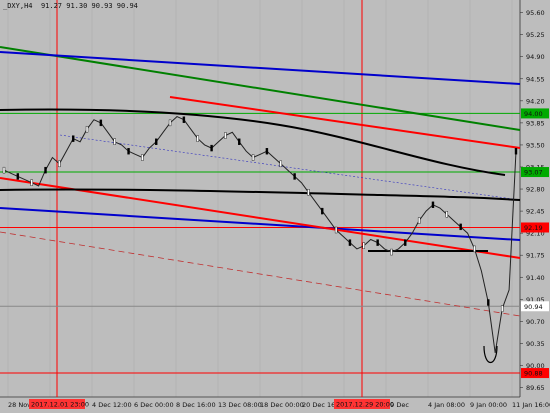 The image size is (550, 413). I want to click on vertical-marker-label: 2017.12.01 23:00, so click(60, 405).